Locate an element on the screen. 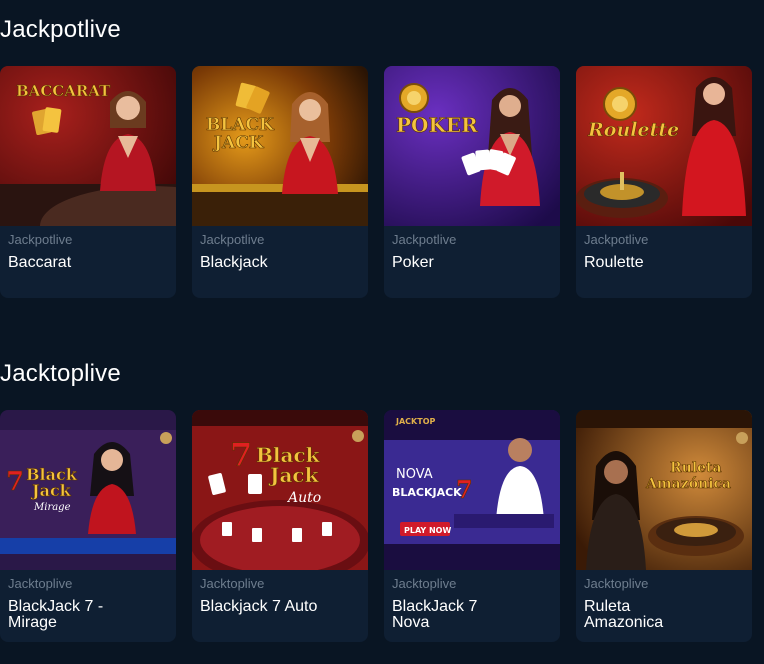 This screenshot has height=664, width=764. game-card-baccarat: BACCARAT Jackpotlive Baccarat is located at coordinates (88, 182).